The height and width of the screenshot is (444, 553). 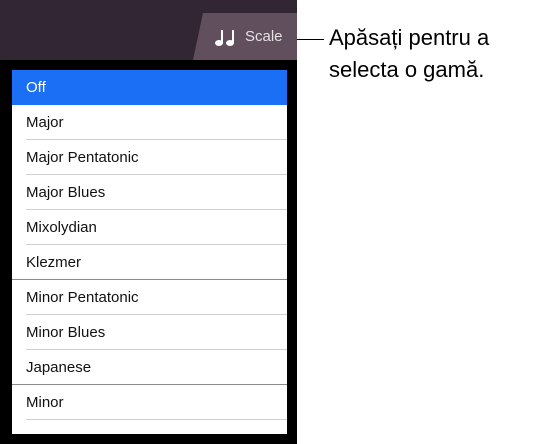 I want to click on music-notes-icon, so click(x=225, y=37).